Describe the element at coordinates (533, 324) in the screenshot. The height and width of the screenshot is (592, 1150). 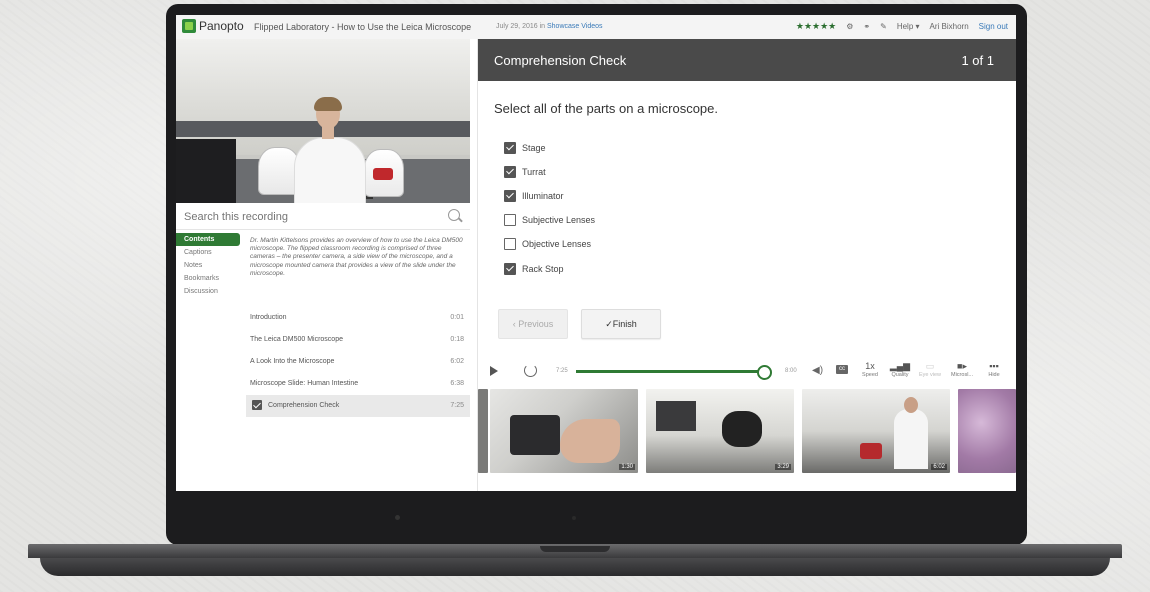
I see `previous-button: ‹ Previous` at that location.